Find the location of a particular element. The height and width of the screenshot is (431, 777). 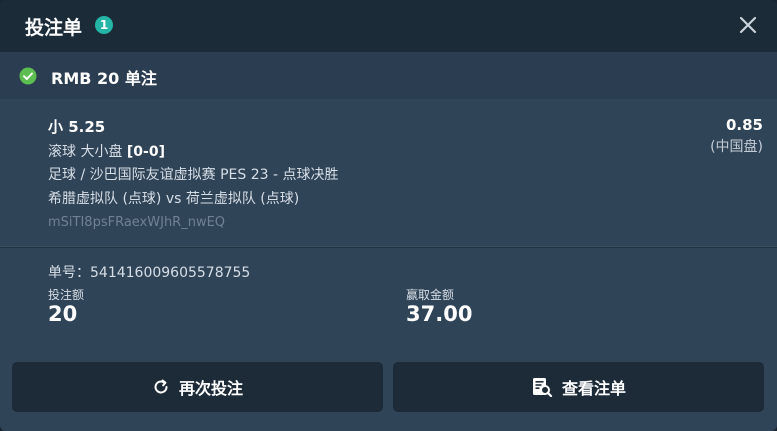

view-bets-button-label: 查看注单 is located at coordinates (593, 388).